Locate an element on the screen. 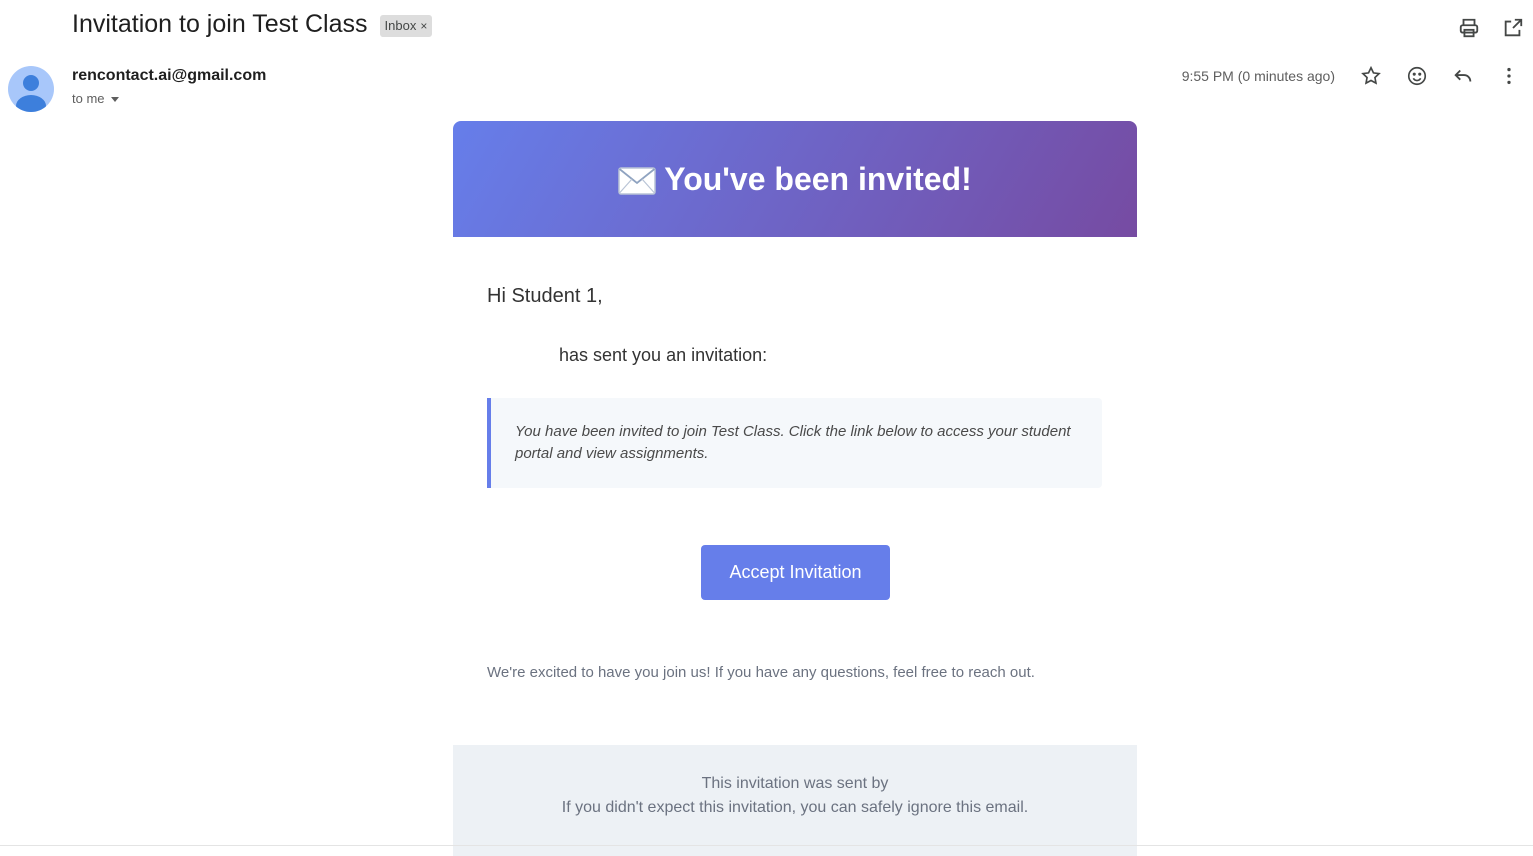  footer-line-sender: This invitation was sent by is located at coordinates (795, 783).